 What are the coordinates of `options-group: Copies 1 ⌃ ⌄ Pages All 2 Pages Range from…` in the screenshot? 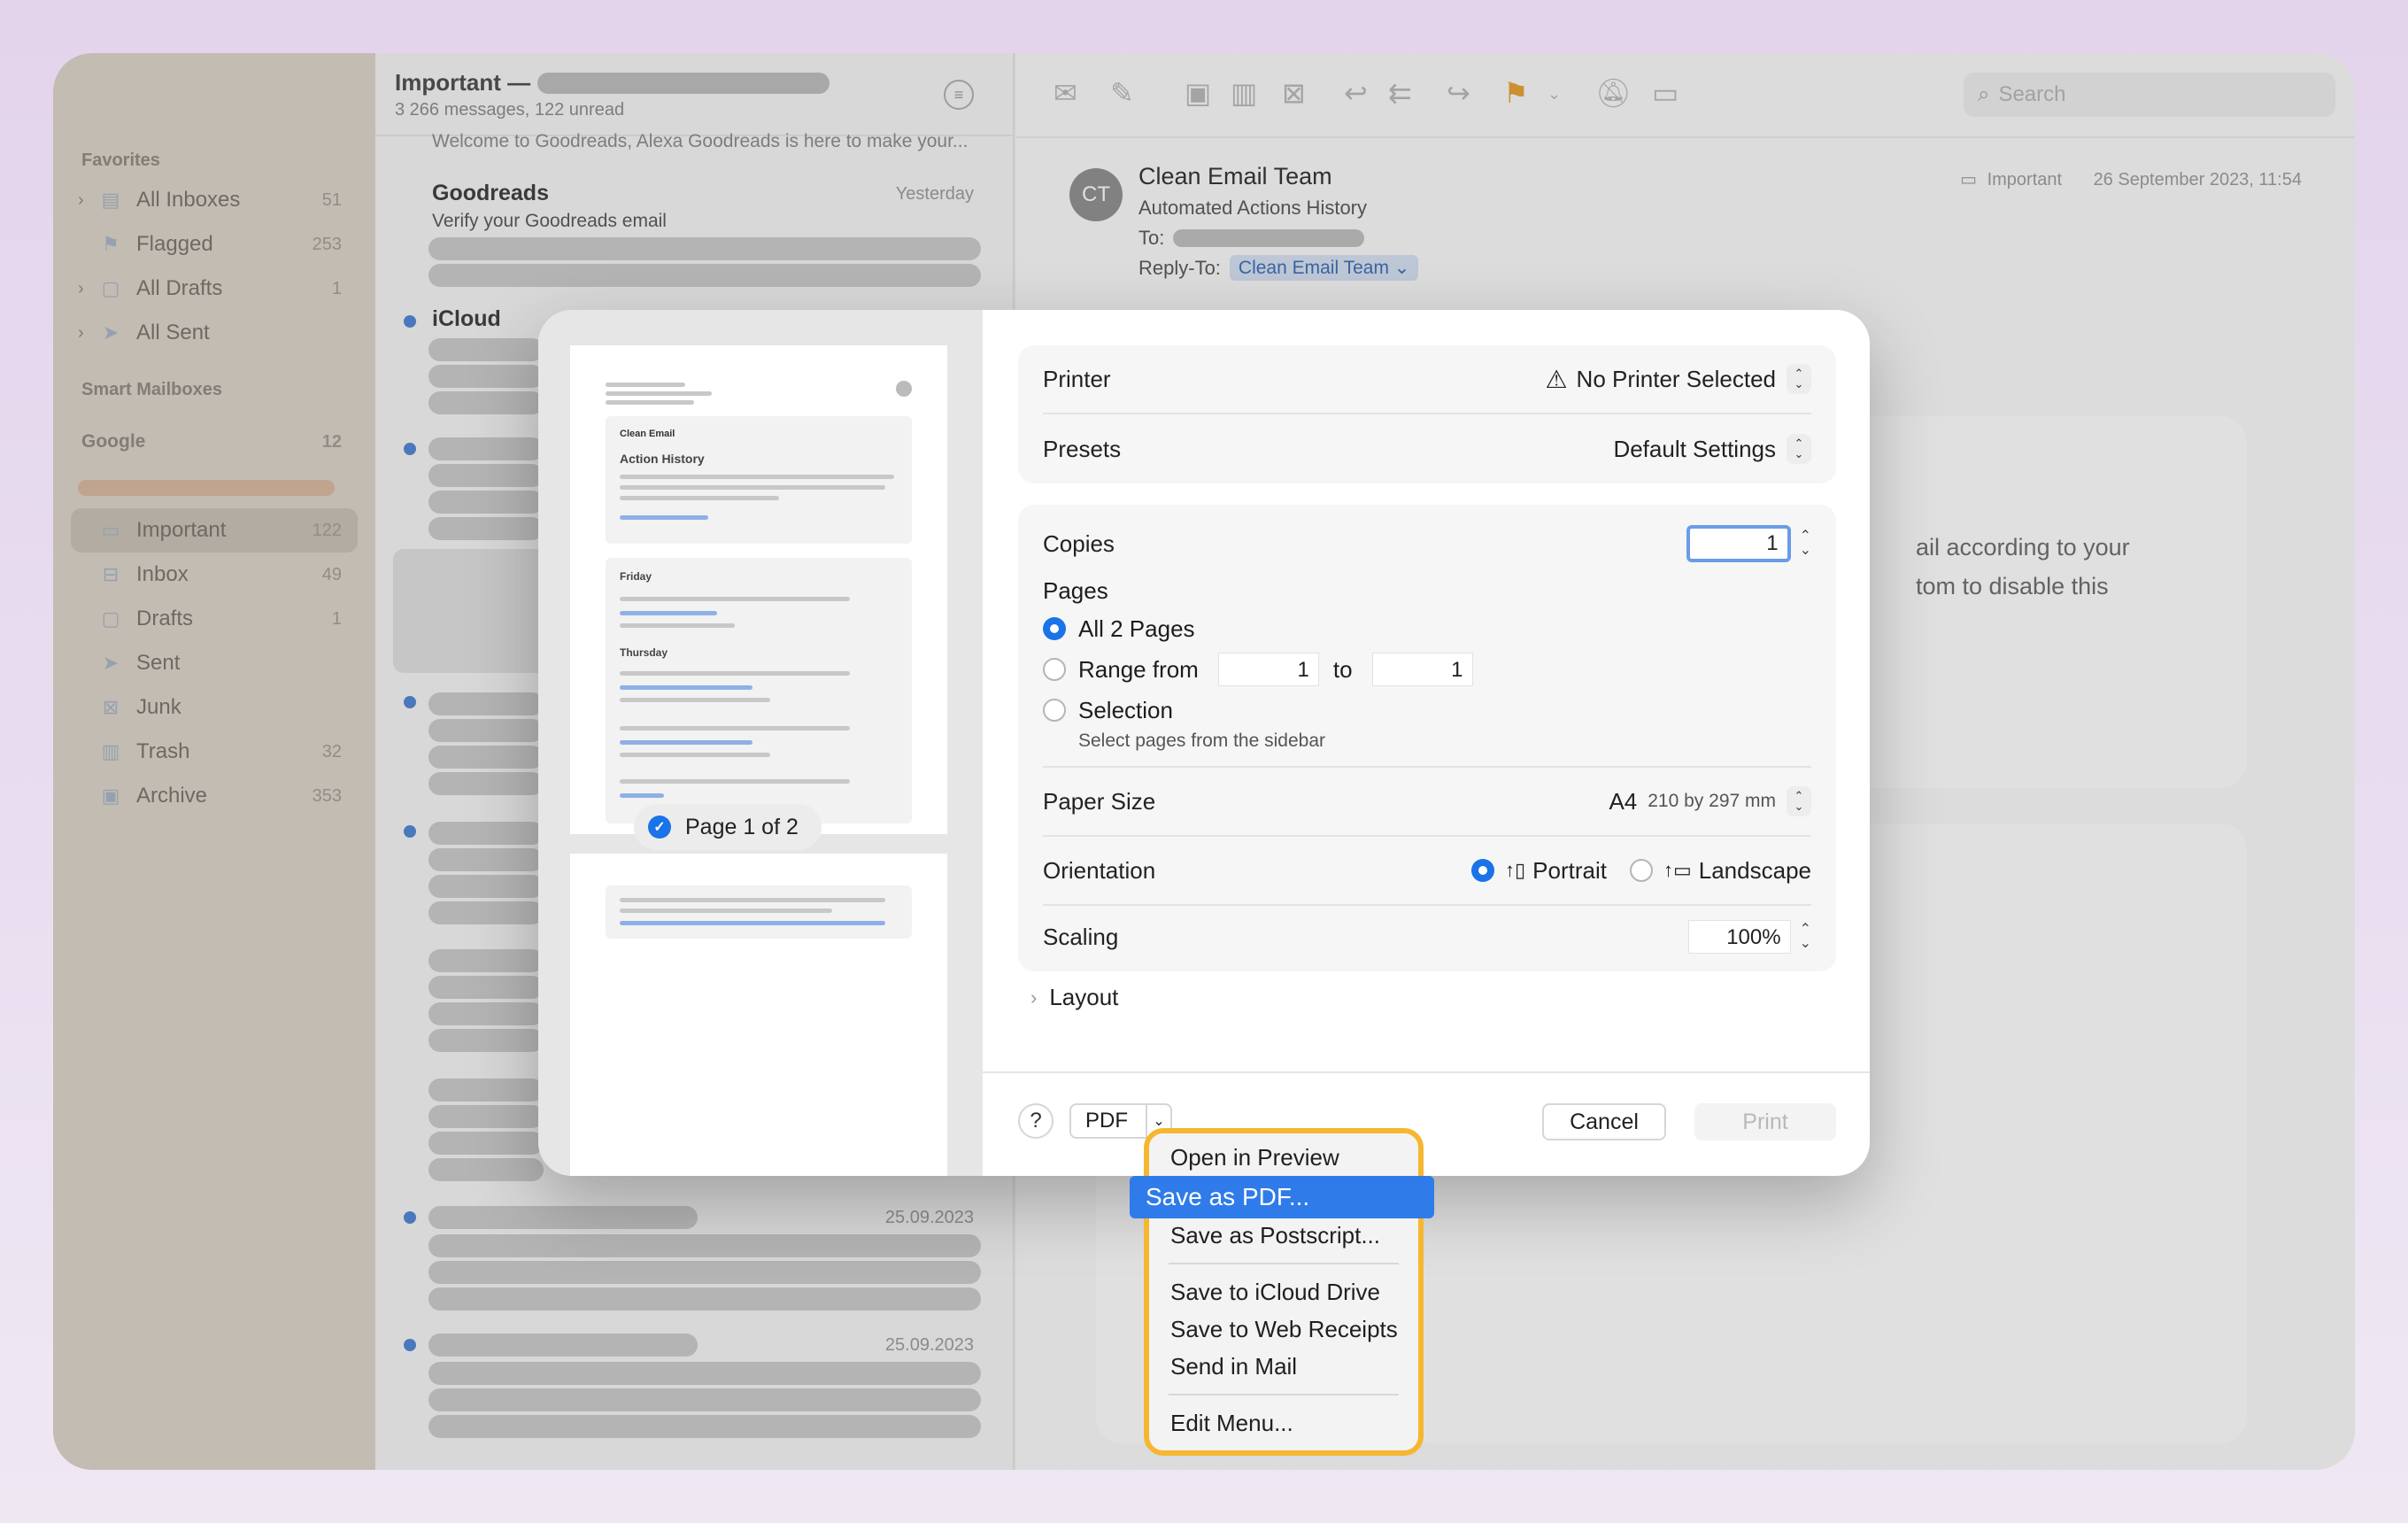 It's located at (1427, 738).